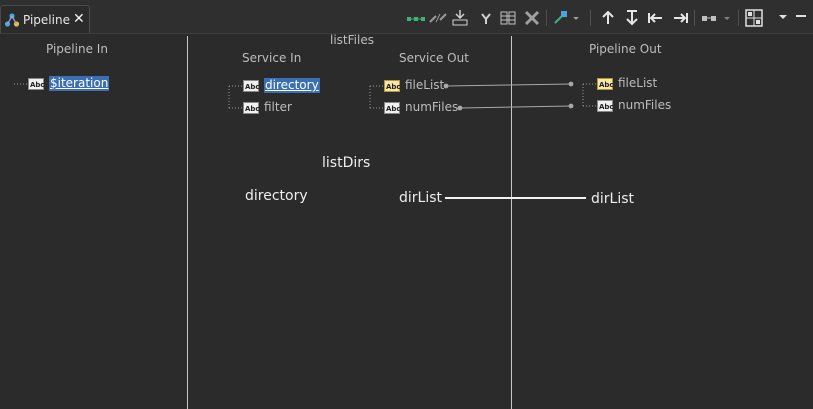  Describe the element at coordinates (278, 107) in the screenshot. I see `service-in-item-label: filter` at that location.